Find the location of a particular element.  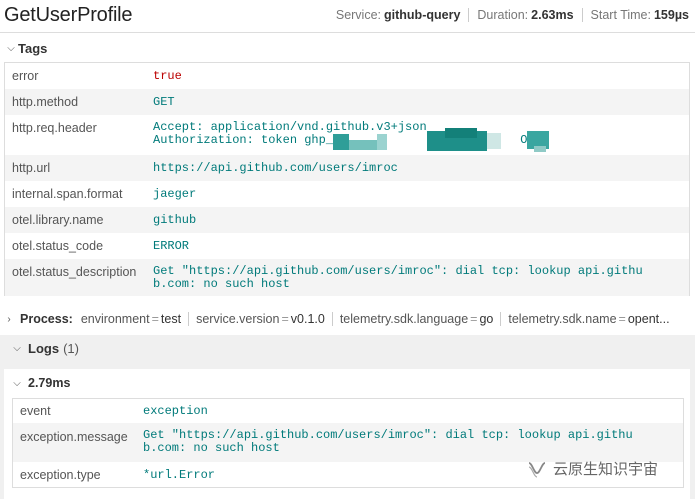

watermark: 云原生知识宇宙 is located at coordinates (592, 468).